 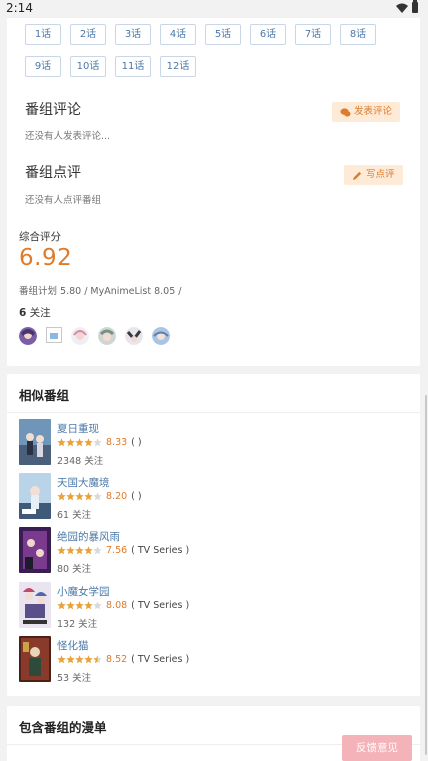 What do you see at coordinates (53, 110) in the screenshot?
I see `comments-title: 番组评论` at bounding box center [53, 110].